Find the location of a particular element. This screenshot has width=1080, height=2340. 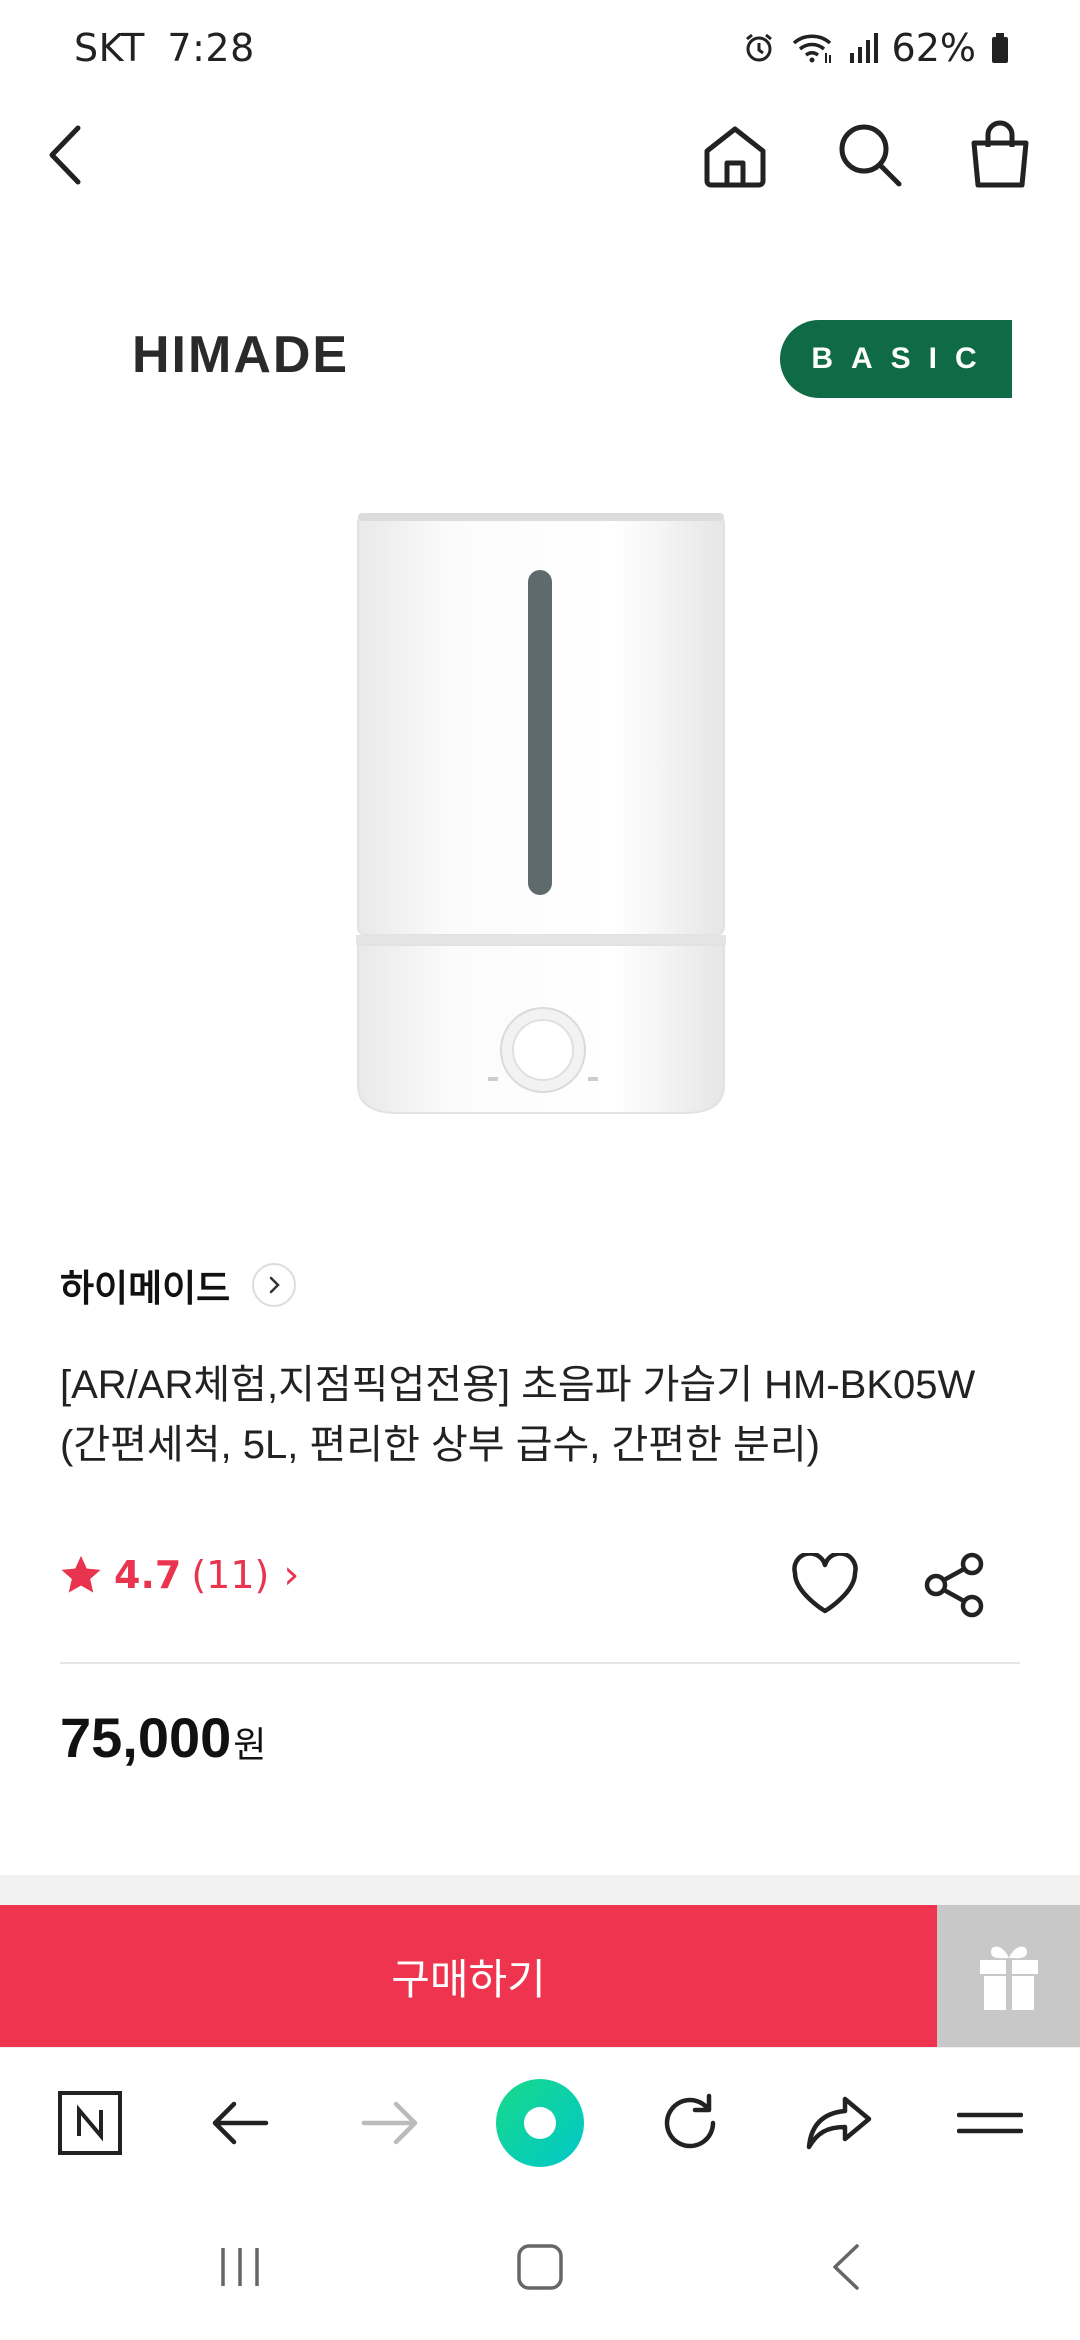

back-nav-button is located at coordinates (845, 2267).